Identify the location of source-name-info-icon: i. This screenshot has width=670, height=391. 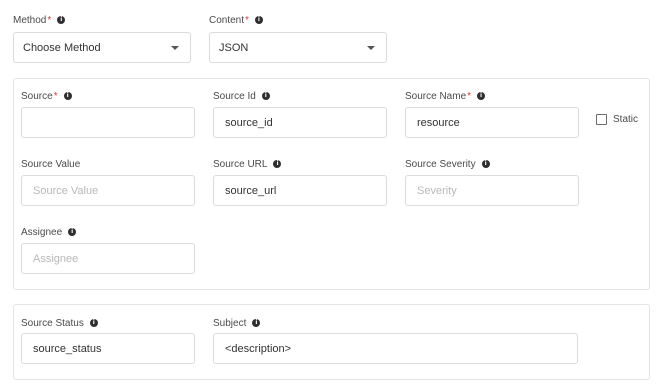
(481, 96).